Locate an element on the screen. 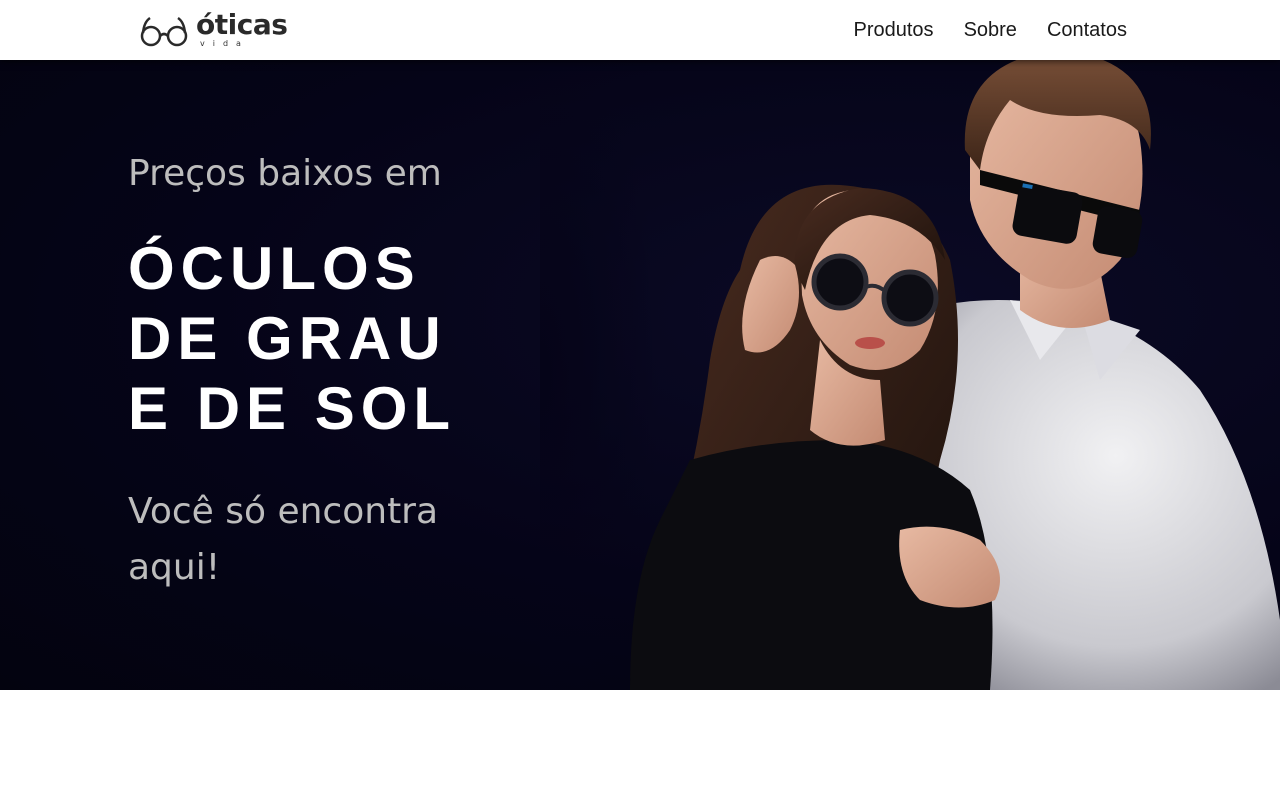  hero-headline-line-2: DE GRAU is located at coordinates (287, 338).